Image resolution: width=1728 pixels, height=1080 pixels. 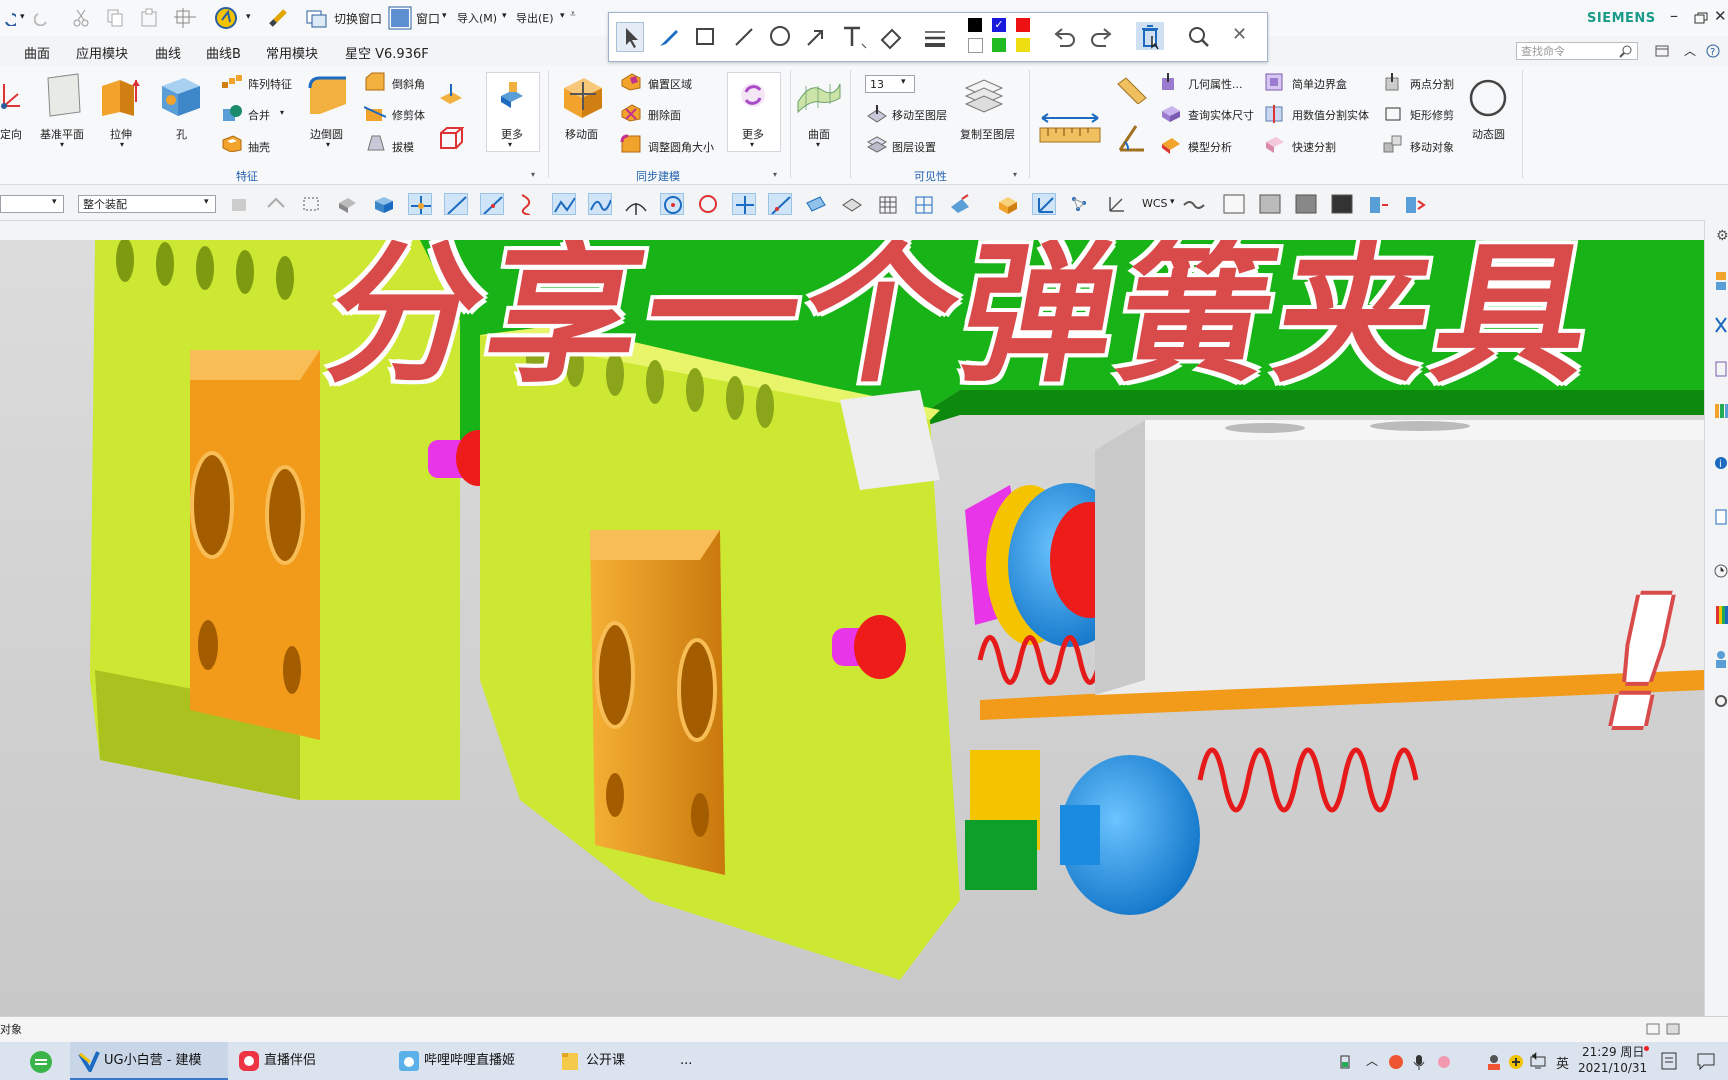 What do you see at coordinates (819, 96) in the screenshot?
I see `surface-icon` at bounding box center [819, 96].